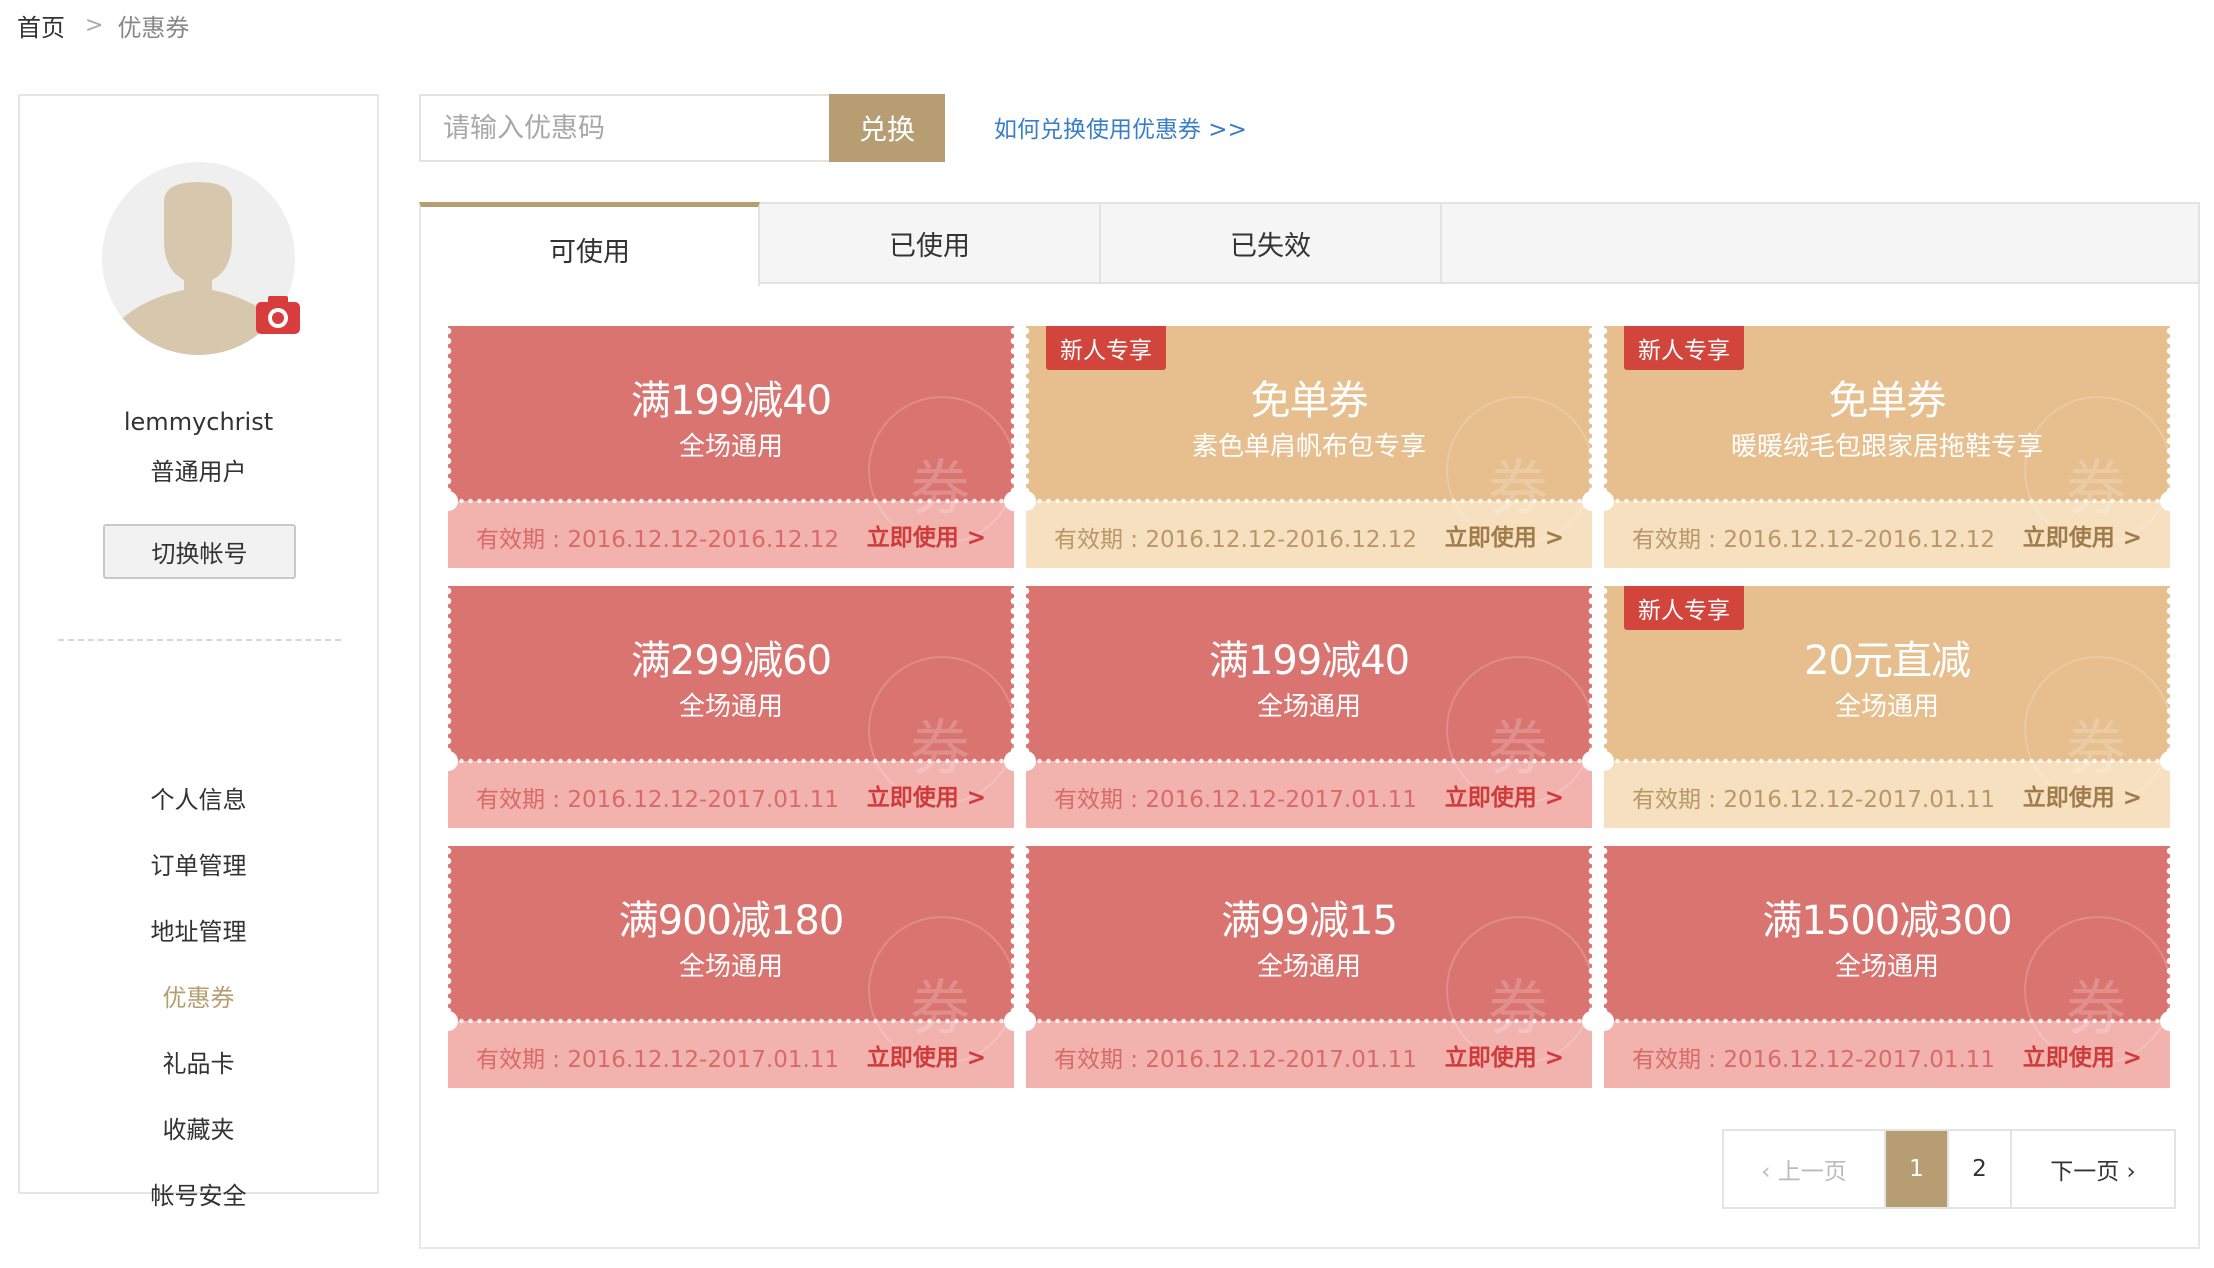  What do you see at coordinates (589, 244) in the screenshot?
I see `tab-available: 可使用` at bounding box center [589, 244].